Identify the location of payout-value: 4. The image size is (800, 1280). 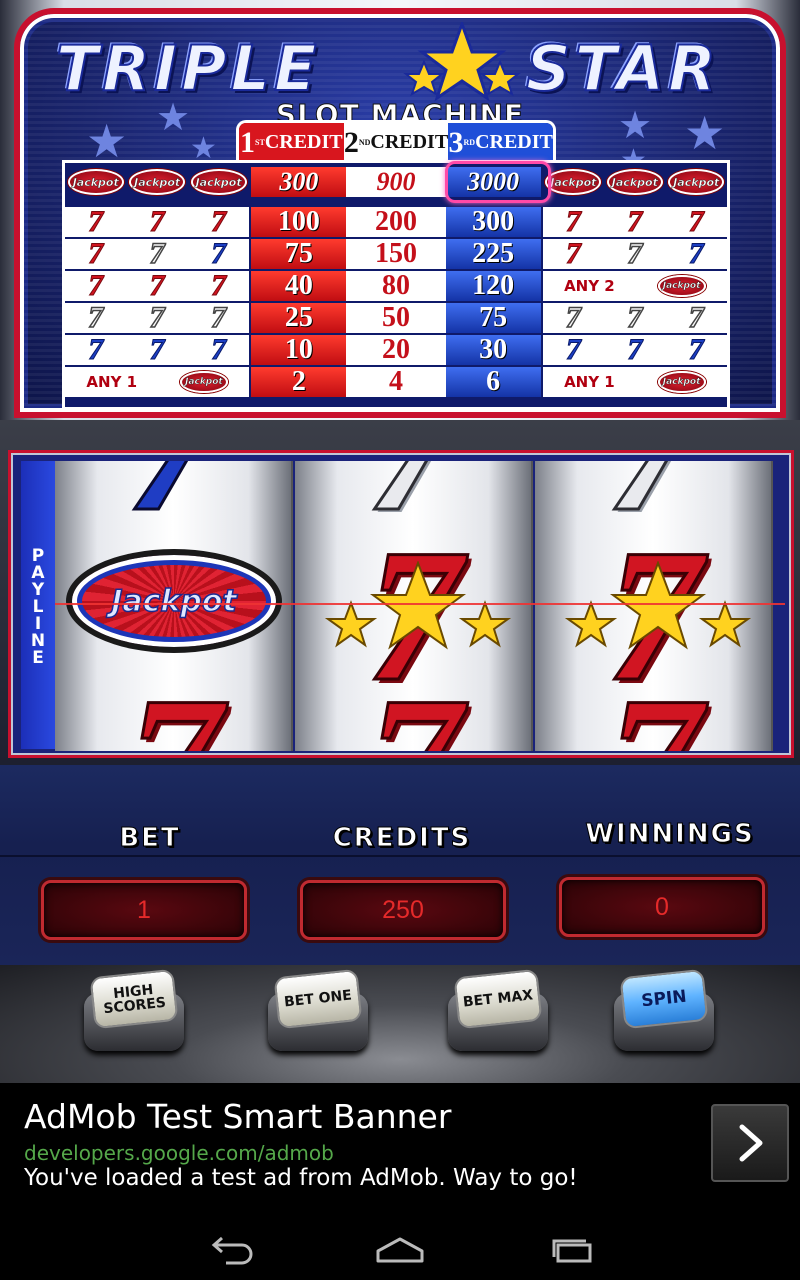
(396, 381).